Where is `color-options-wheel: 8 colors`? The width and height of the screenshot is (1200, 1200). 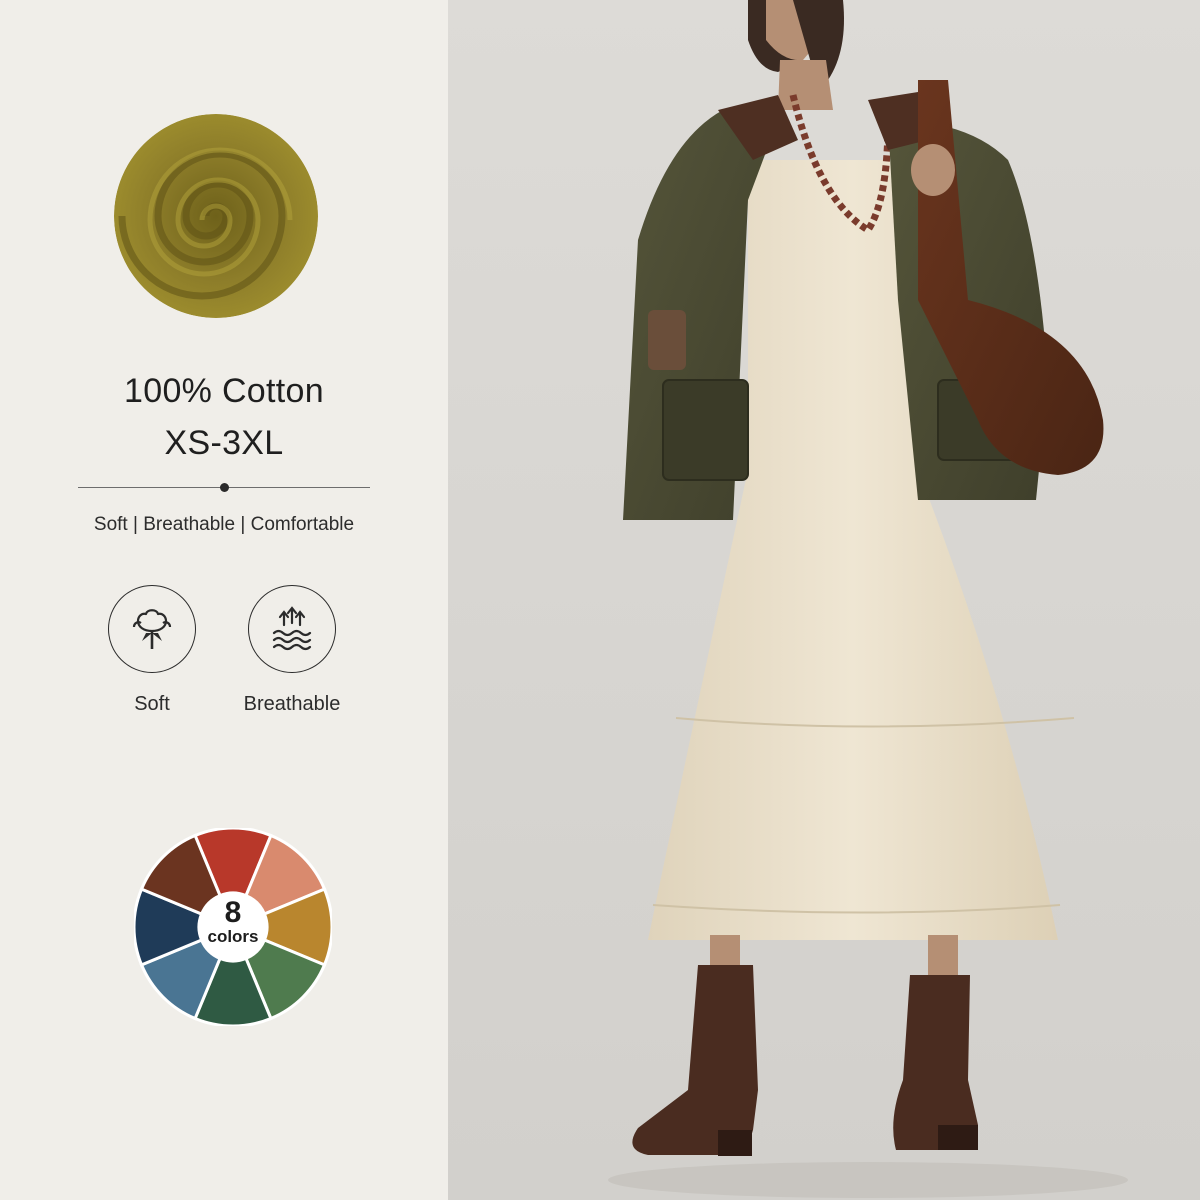 color-options-wheel: 8 colors is located at coordinates (233, 927).